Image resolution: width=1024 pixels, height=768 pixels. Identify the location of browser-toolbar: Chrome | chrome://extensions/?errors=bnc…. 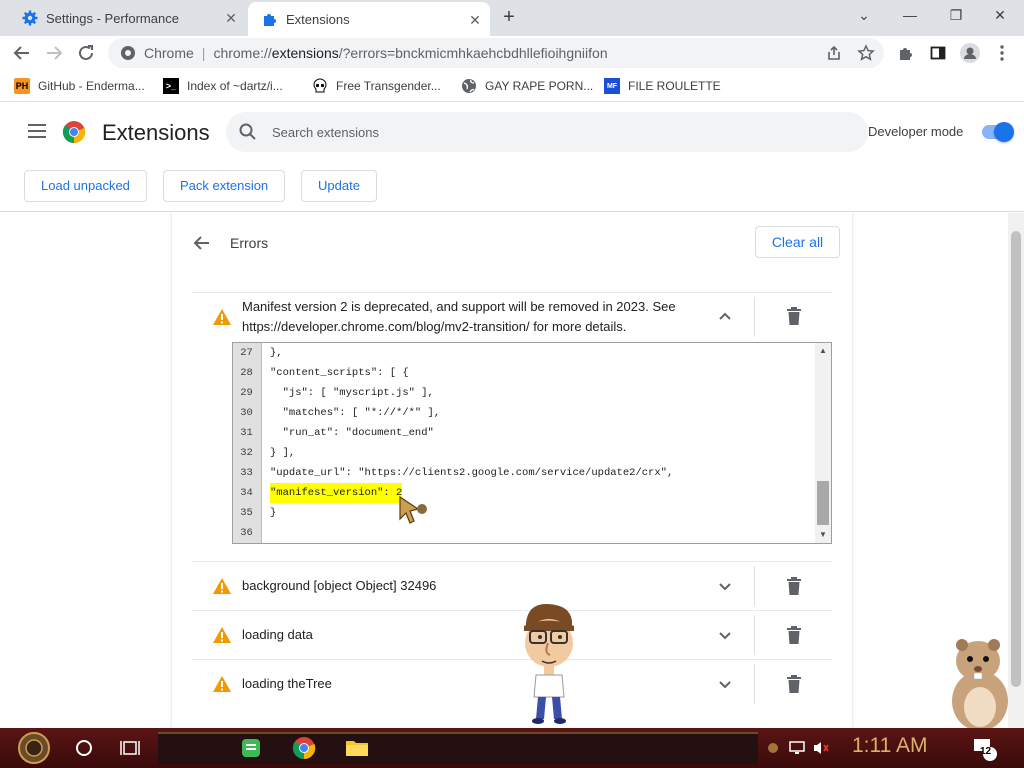
(512, 53).